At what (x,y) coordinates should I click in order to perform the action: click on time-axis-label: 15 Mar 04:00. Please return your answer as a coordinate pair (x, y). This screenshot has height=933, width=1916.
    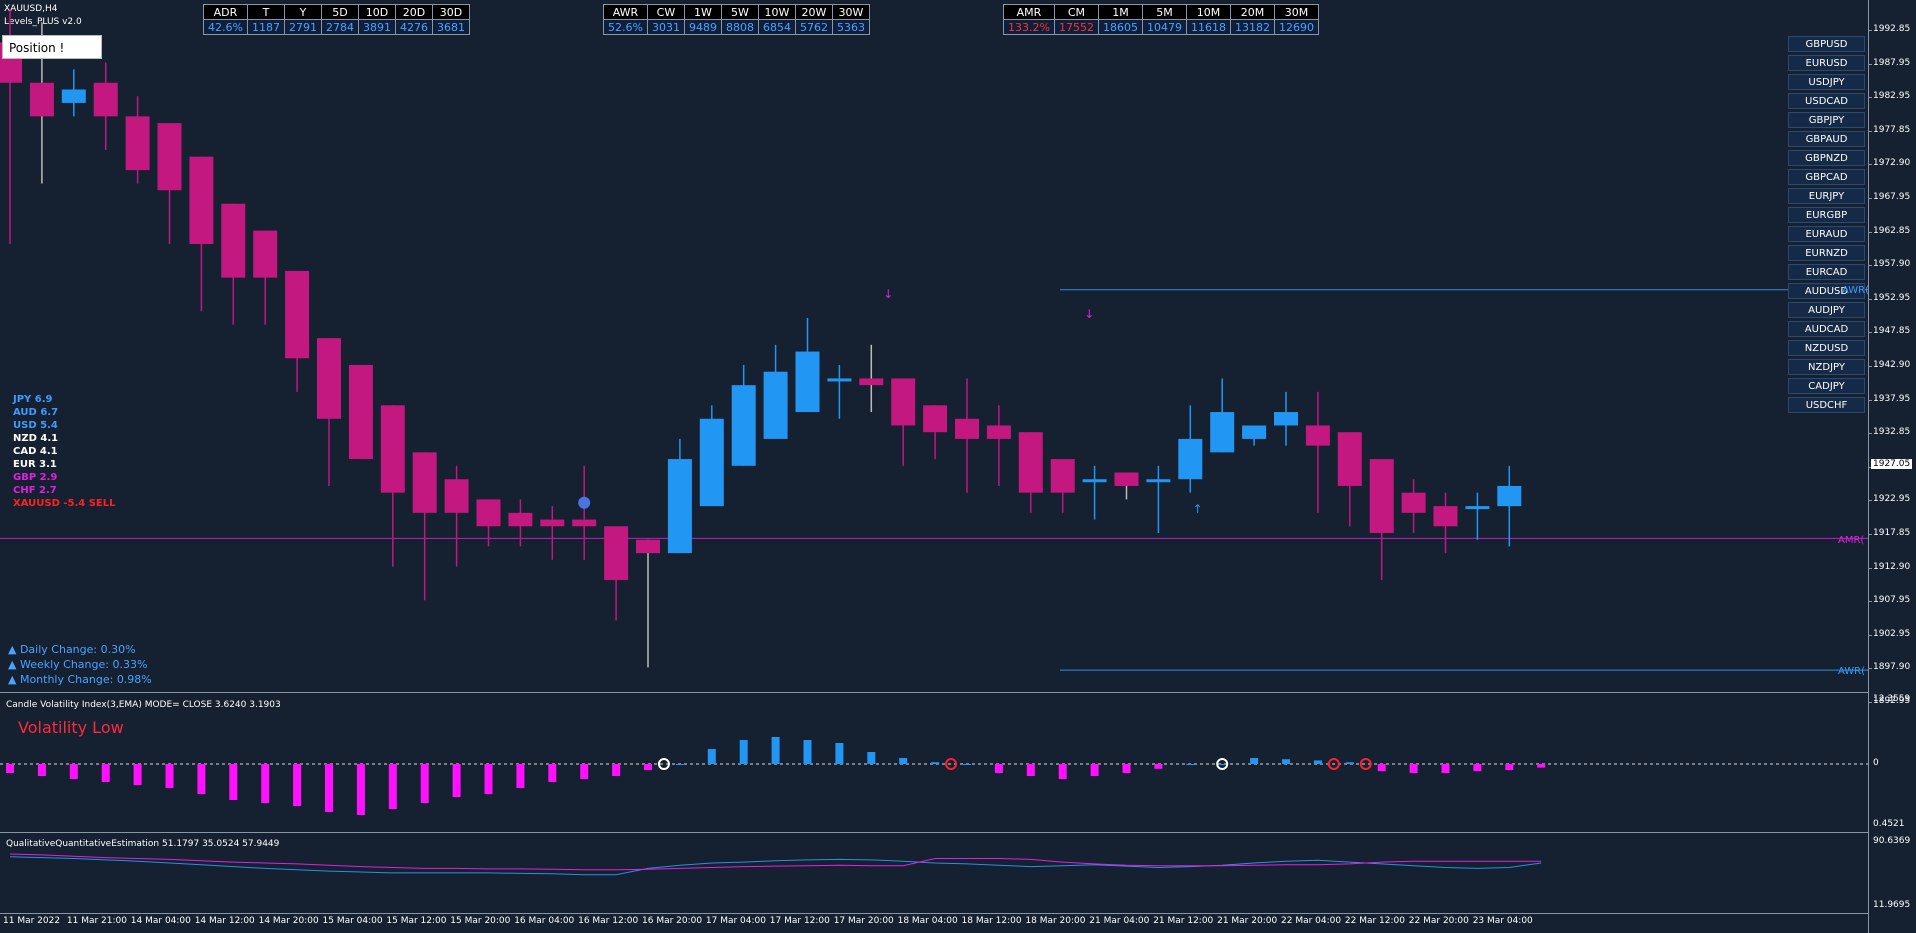
    Looking at the image, I should click on (352, 921).